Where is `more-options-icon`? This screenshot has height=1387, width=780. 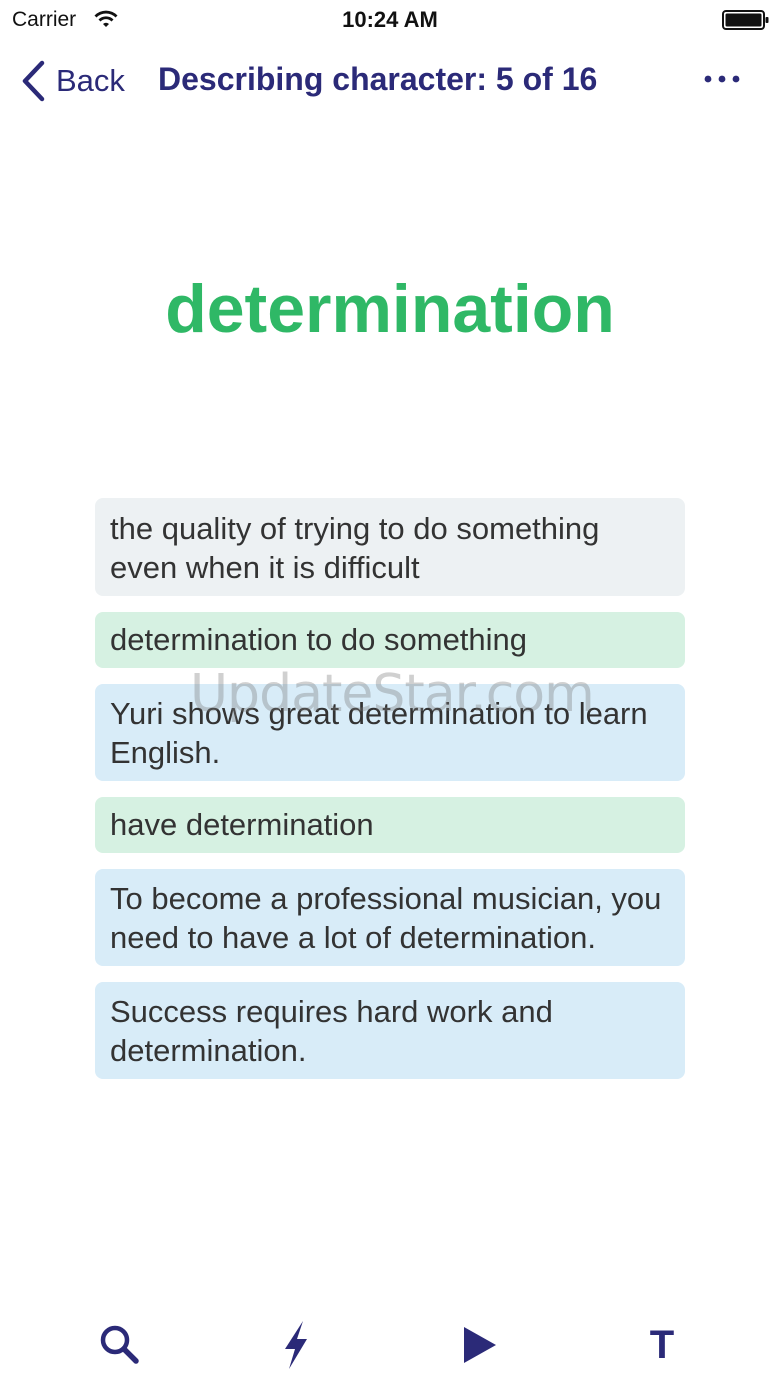 more-options-icon is located at coordinates (722, 79).